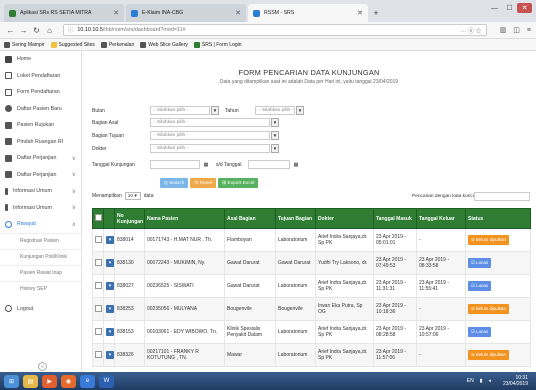 Image resolution: width=536 pixels, height=390 pixels. Describe the element at coordinates (203, 183) in the screenshot. I see `reset-button: ⟲ Reset` at that location.